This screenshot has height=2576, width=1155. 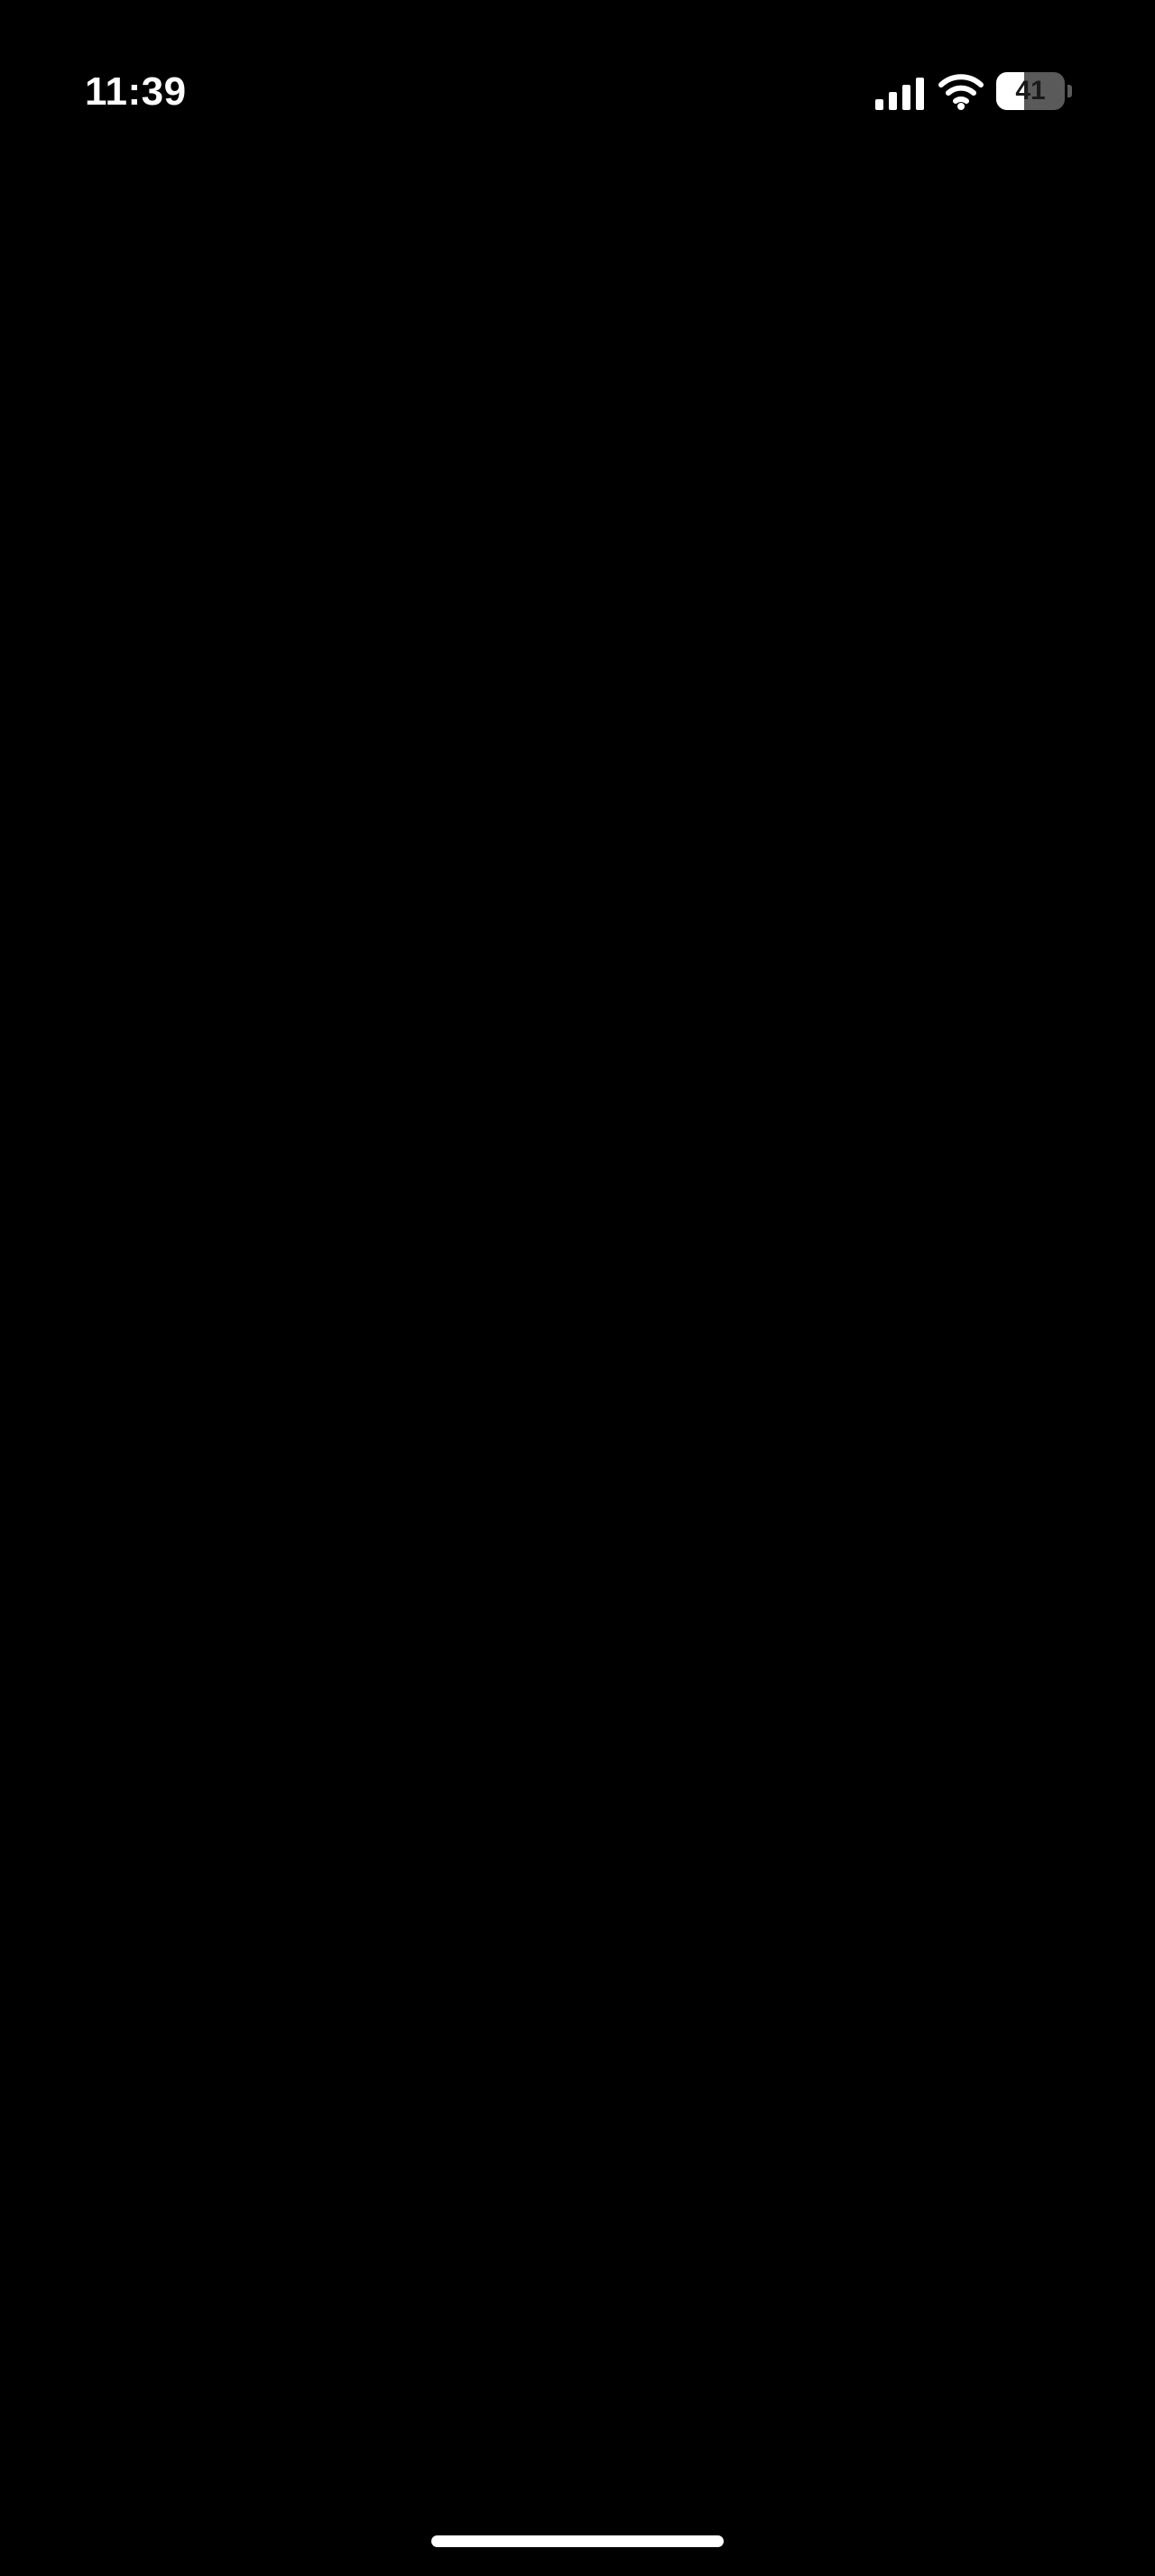 I want to click on battery-icon: 41, so click(x=1034, y=91).